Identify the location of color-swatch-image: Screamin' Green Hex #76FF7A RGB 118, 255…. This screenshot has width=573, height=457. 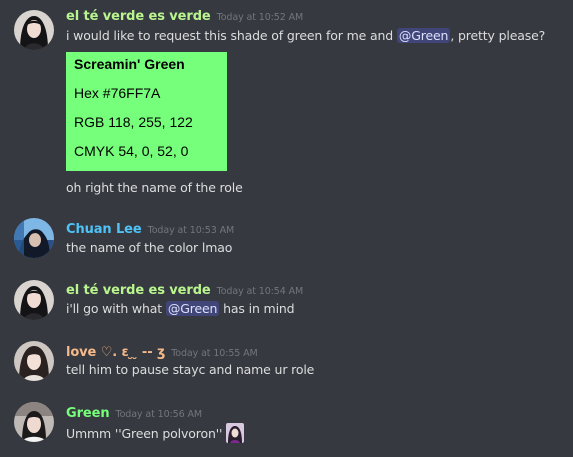
(146, 111).